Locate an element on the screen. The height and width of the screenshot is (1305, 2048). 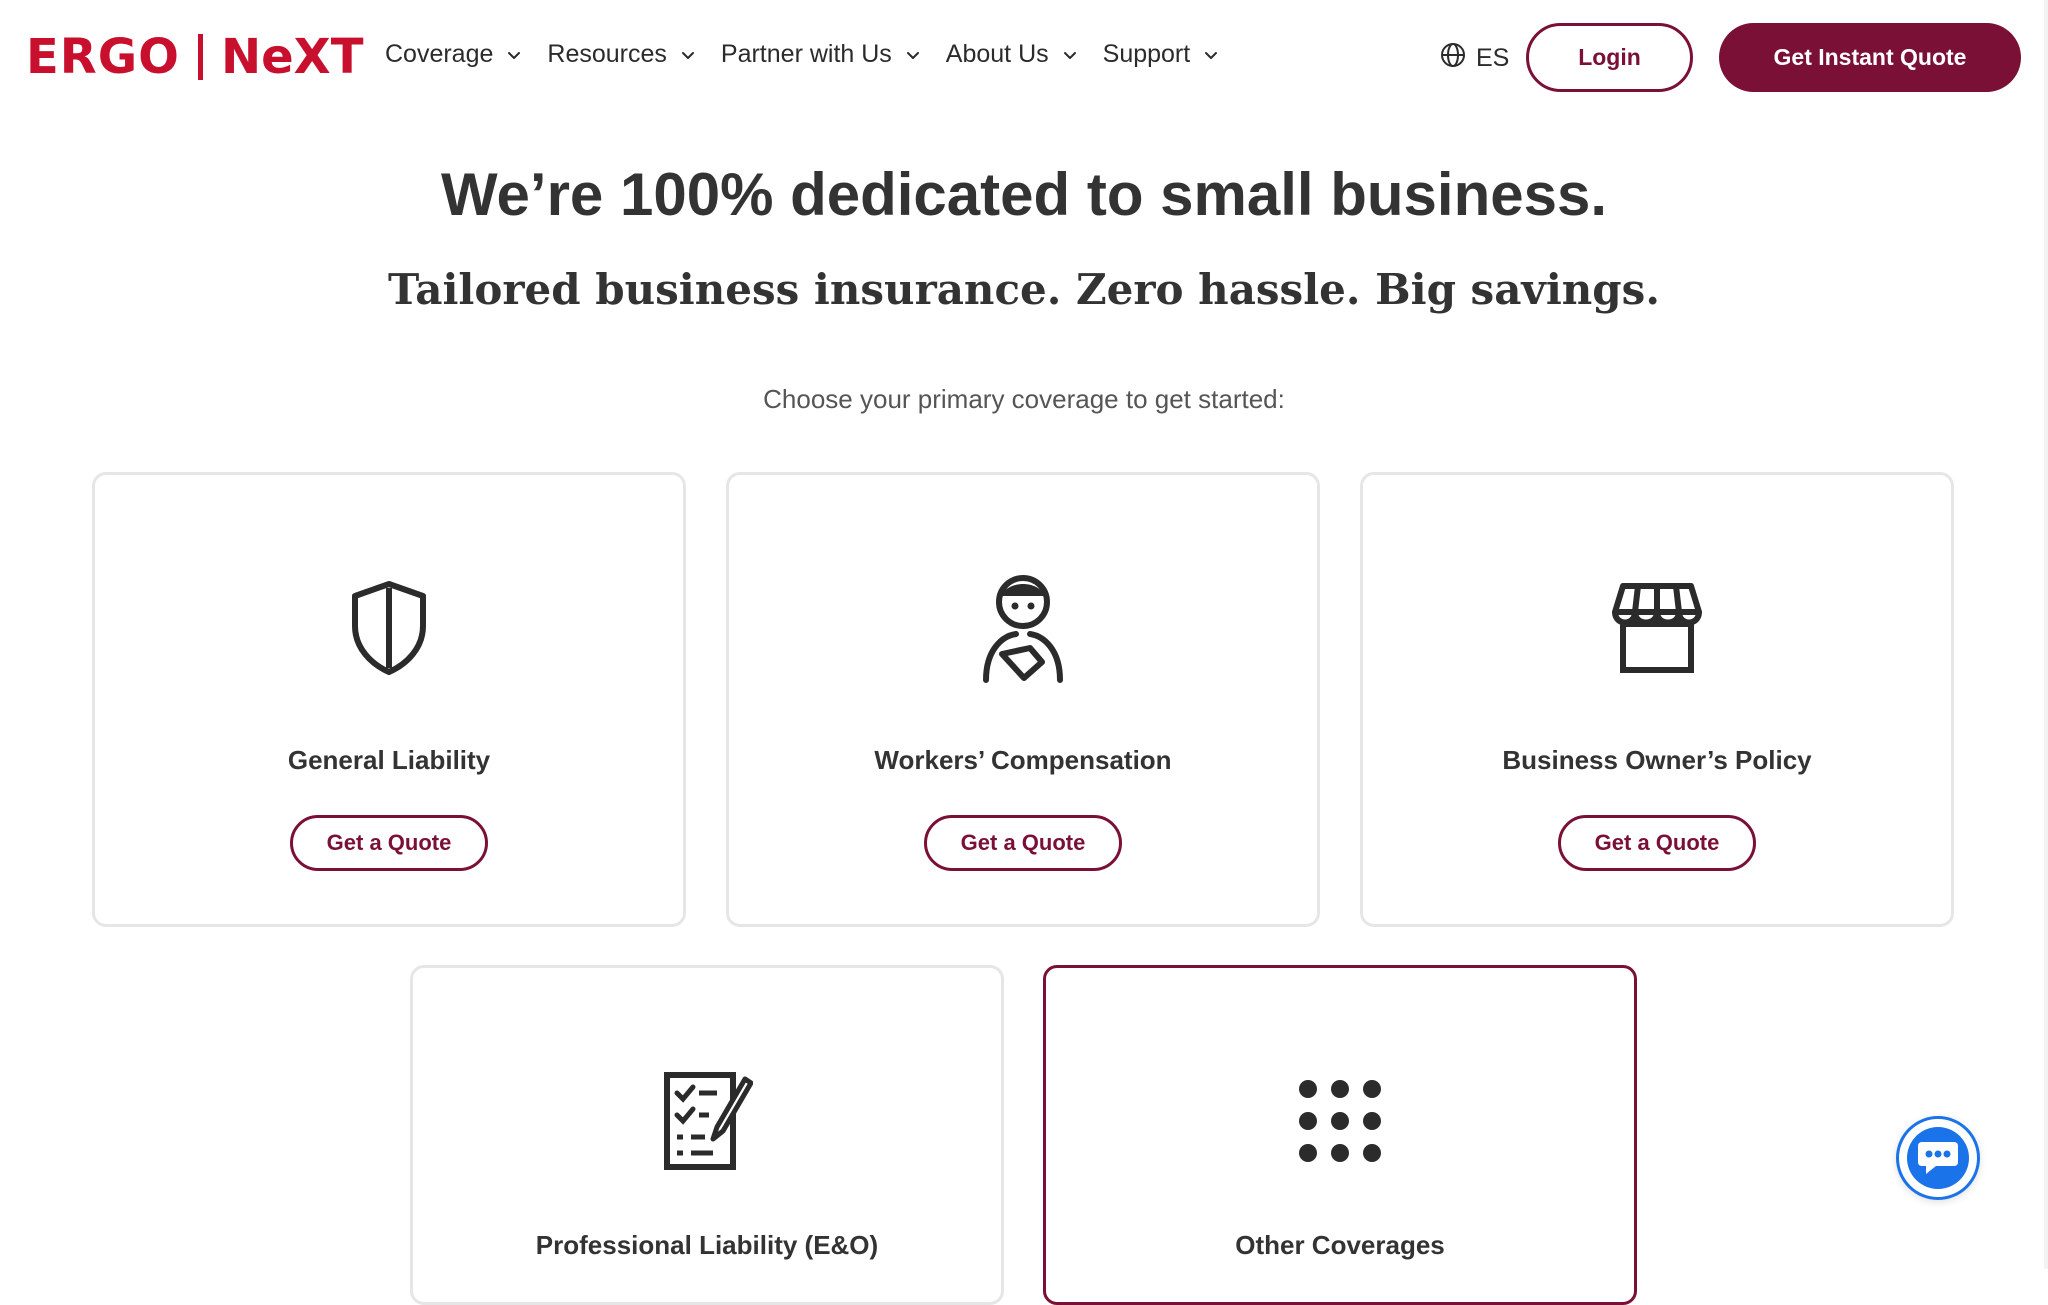
nav-item-support: Support is located at coordinates (1162, 54).